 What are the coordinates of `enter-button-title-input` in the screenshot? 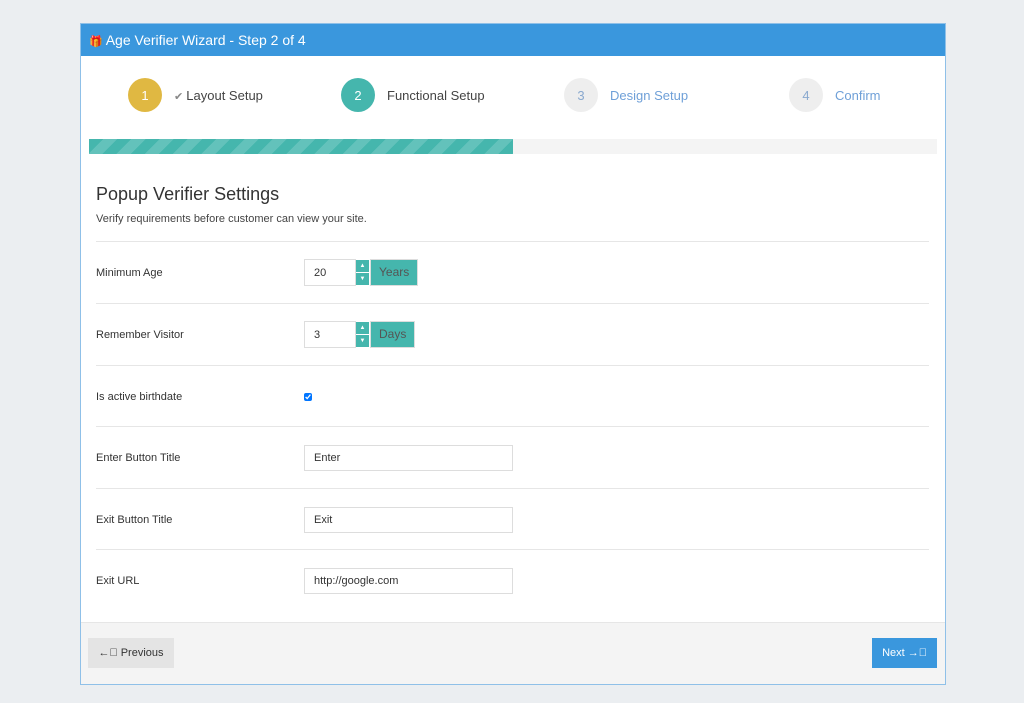 It's located at (408, 457).